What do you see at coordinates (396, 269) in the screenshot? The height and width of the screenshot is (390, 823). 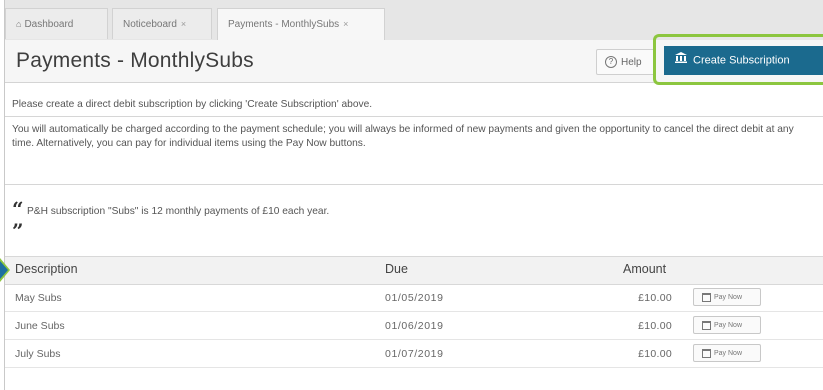 I see `column-header-due: Due` at bounding box center [396, 269].